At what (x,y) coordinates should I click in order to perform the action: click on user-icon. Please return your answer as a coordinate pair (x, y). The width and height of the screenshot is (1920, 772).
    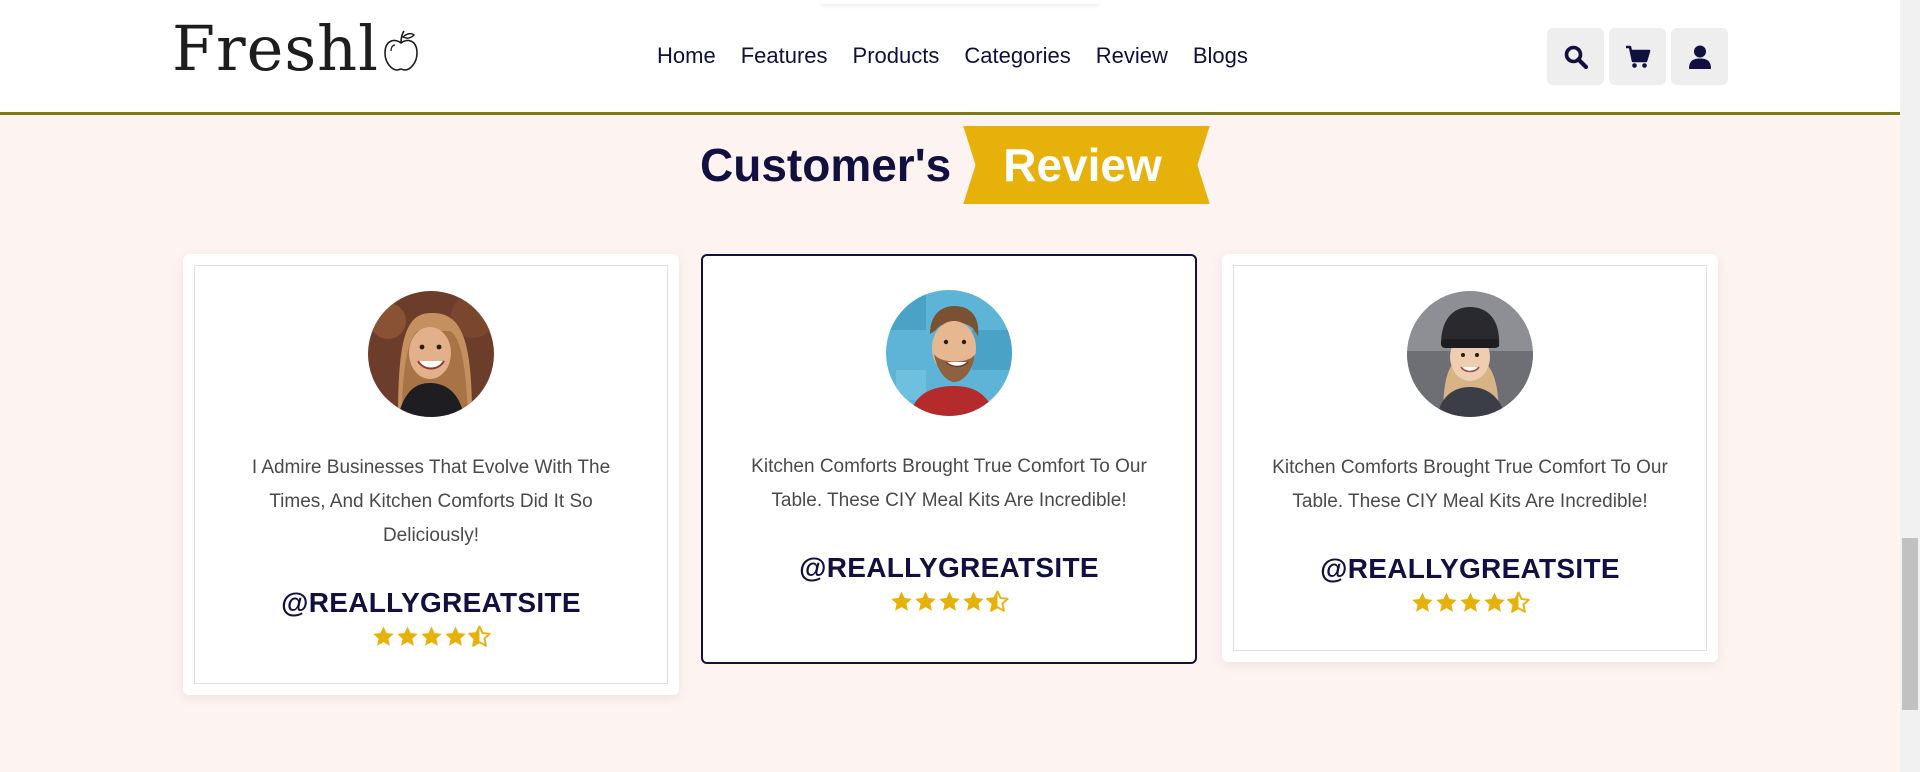
    Looking at the image, I should click on (1699, 57).